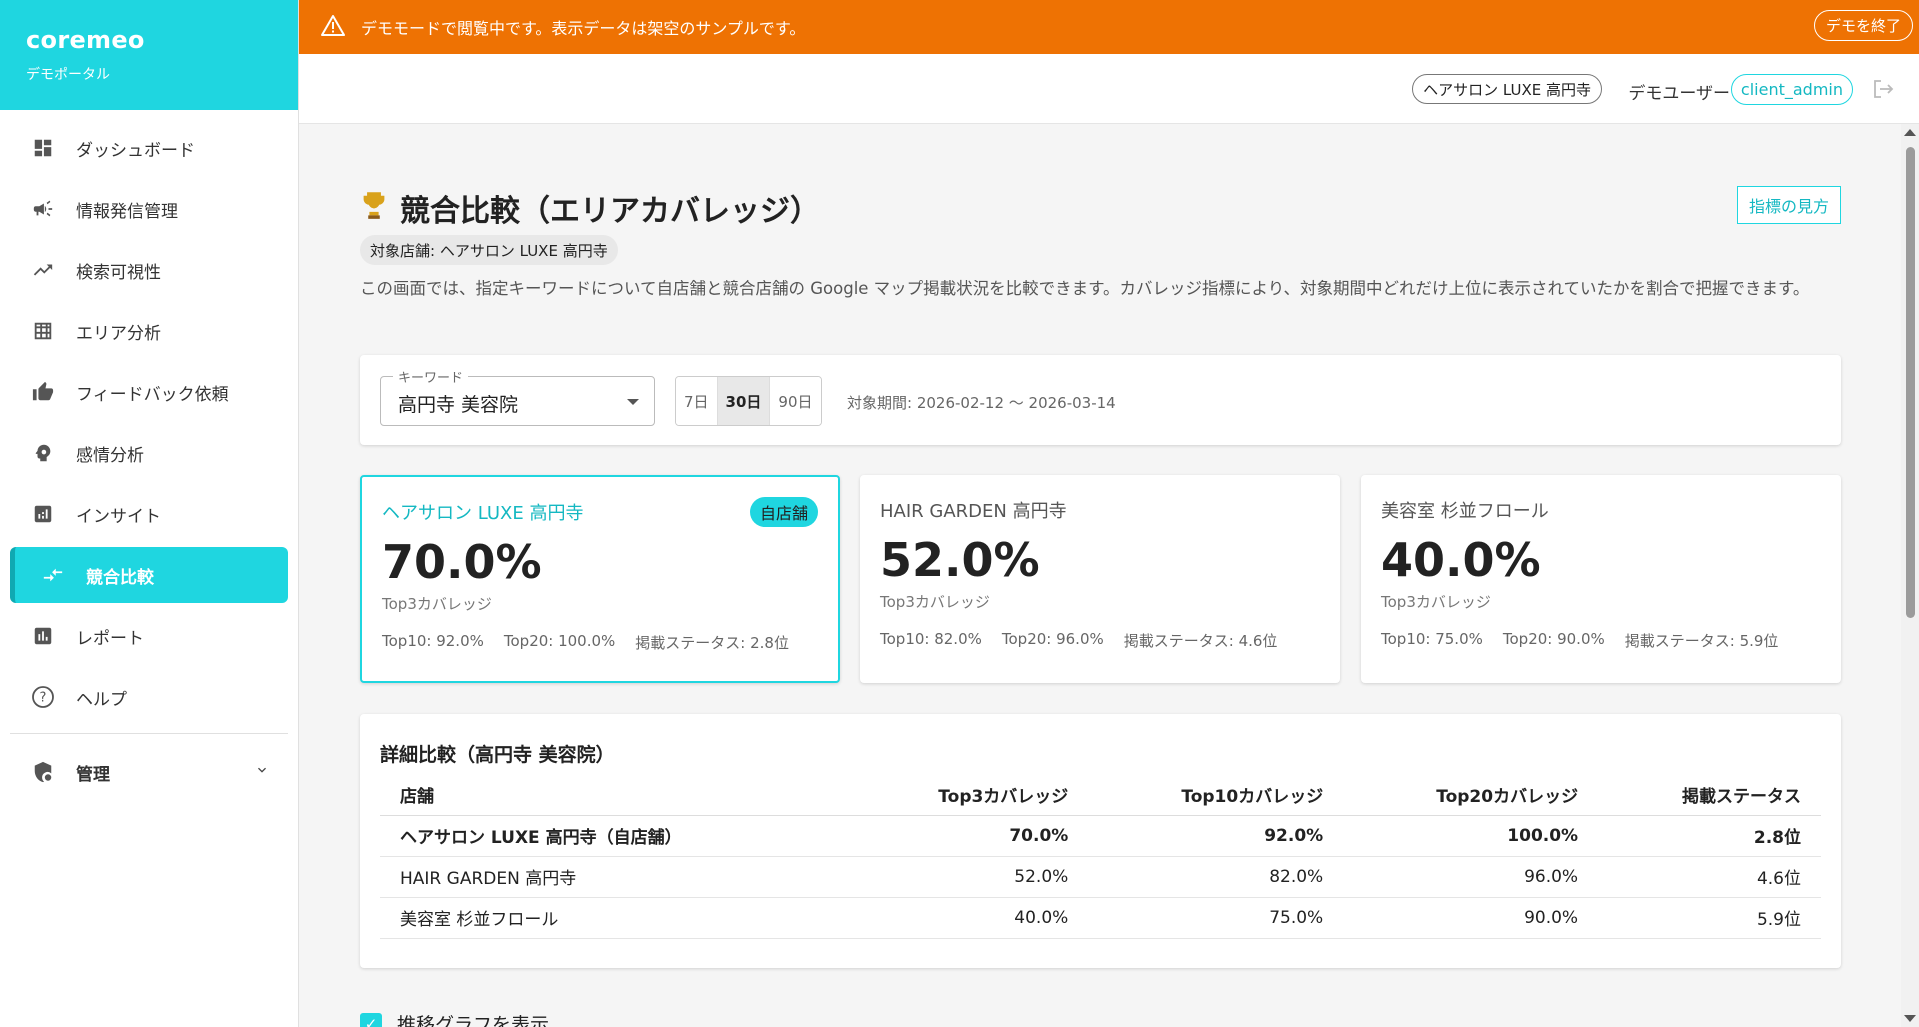 The width and height of the screenshot is (1919, 1027). What do you see at coordinates (517, 396) in the screenshot?
I see `keyword-select: キーワード 高円寺 美容院` at bounding box center [517, 396].